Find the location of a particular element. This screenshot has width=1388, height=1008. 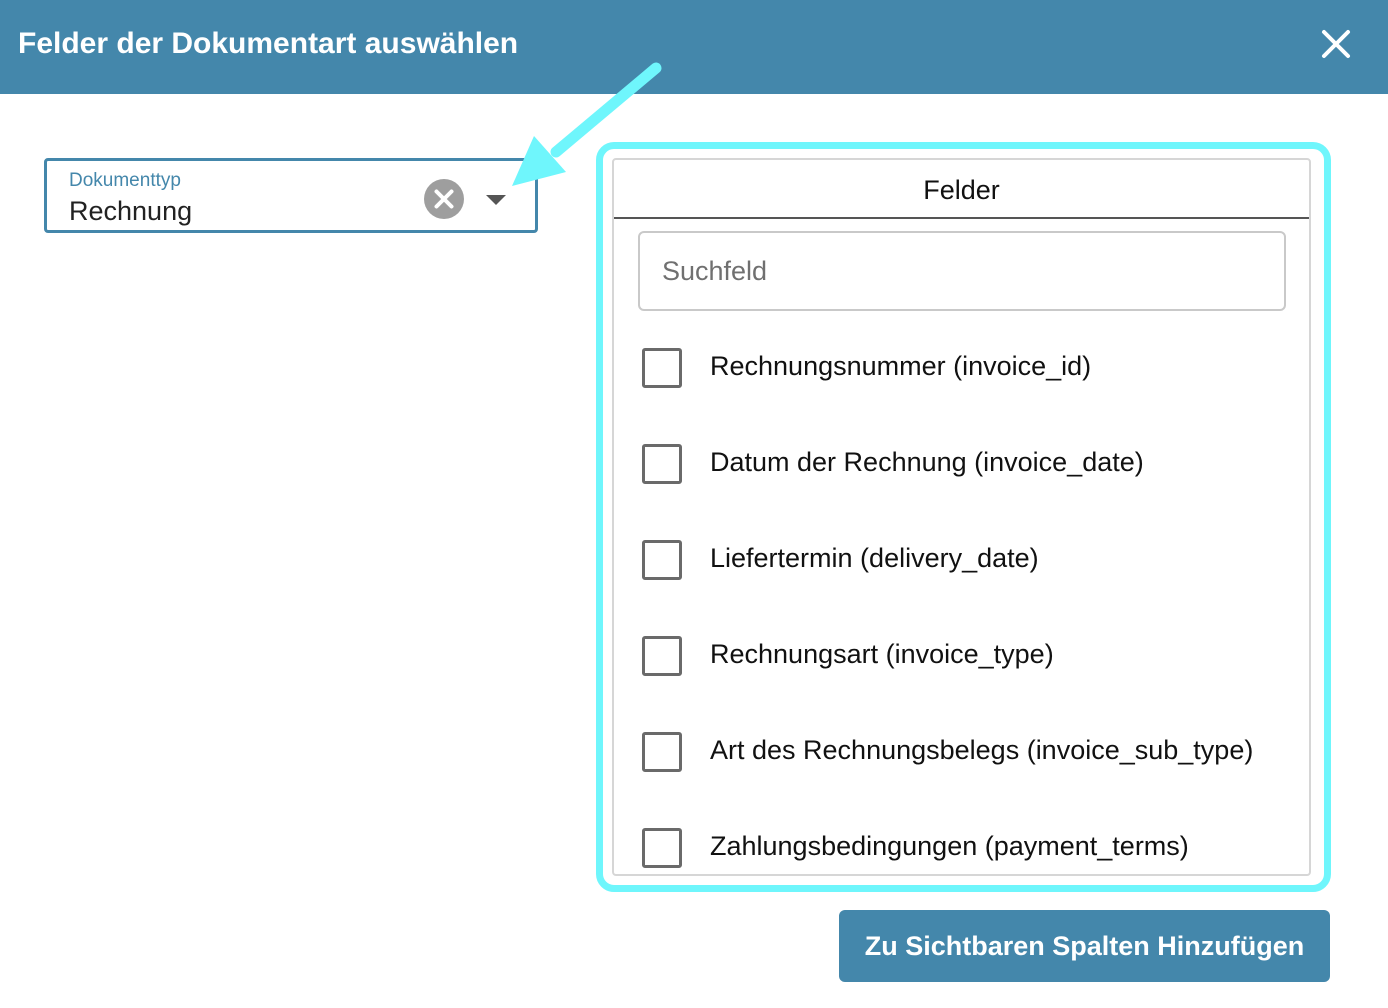

field-item-payment-terms: Zahlungsbedingungen (payment_terms) is located at coordinates (972, 848).